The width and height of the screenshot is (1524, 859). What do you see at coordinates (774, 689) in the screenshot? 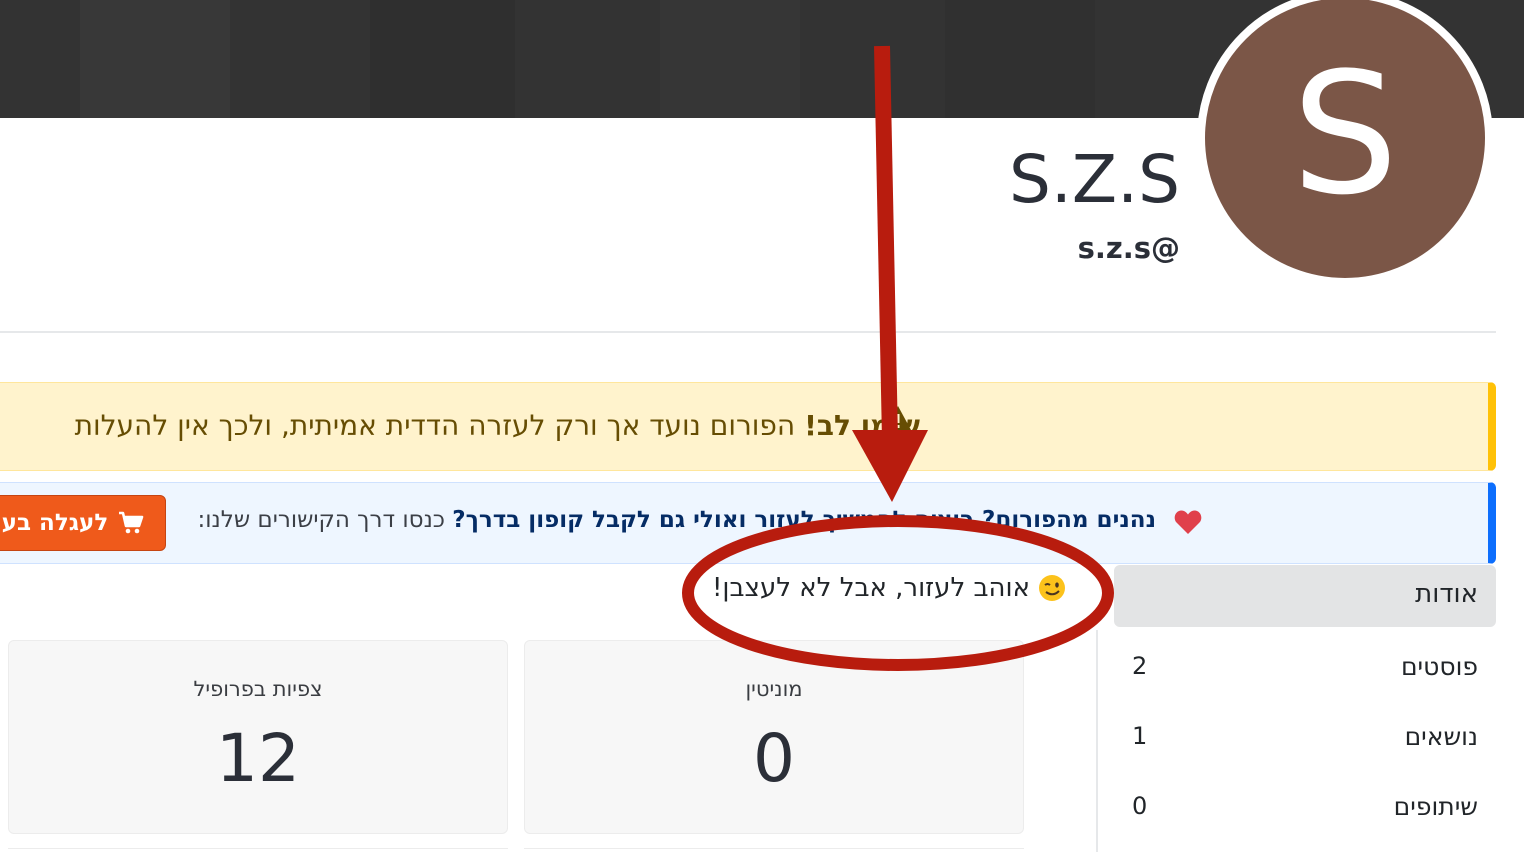
I see `card-title: מוניטין` at bounding box center [774, 689].